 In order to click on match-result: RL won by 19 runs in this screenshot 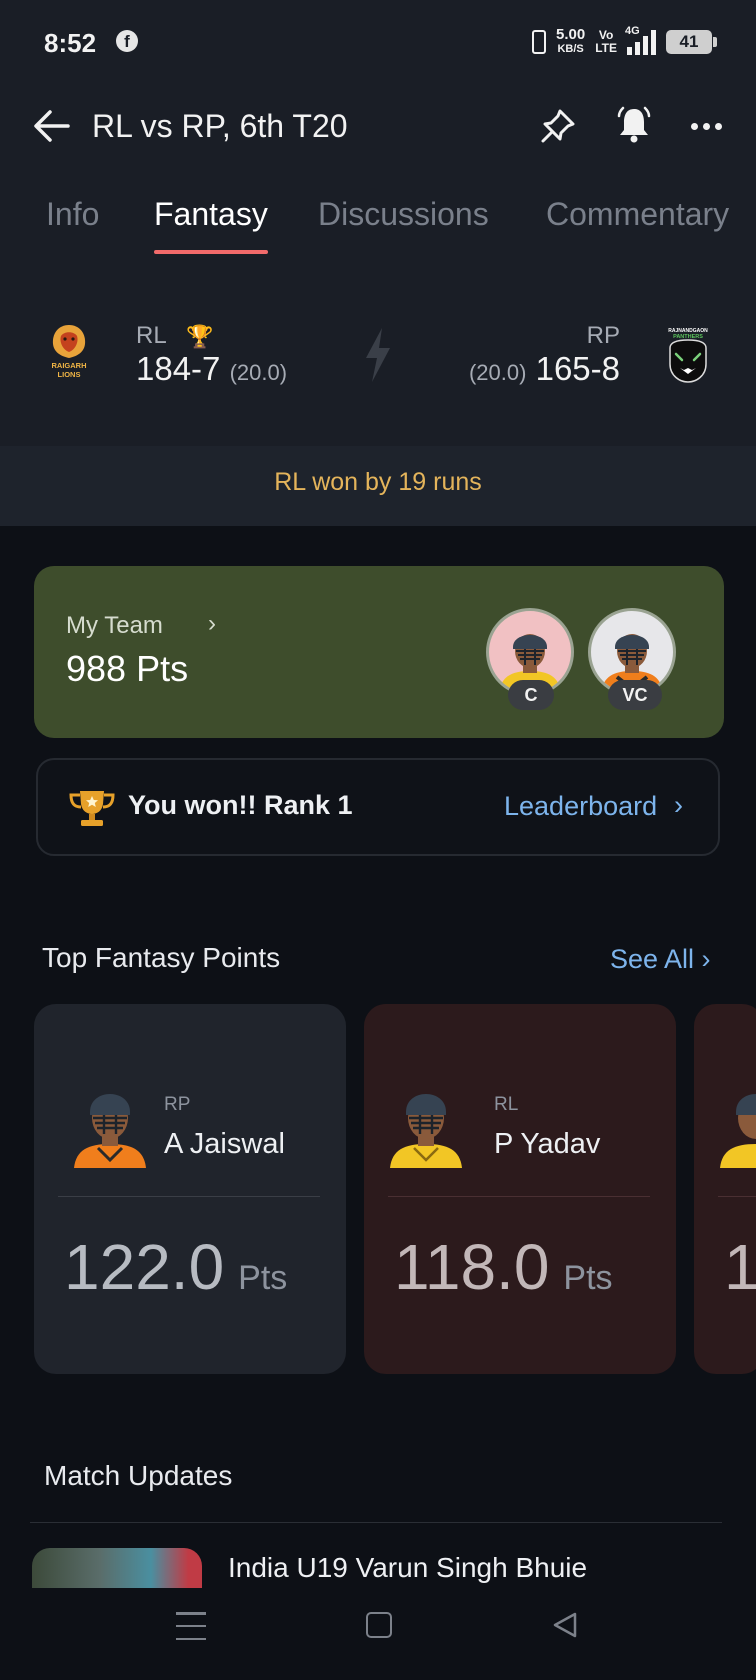, I will do `click(378, 482)`.